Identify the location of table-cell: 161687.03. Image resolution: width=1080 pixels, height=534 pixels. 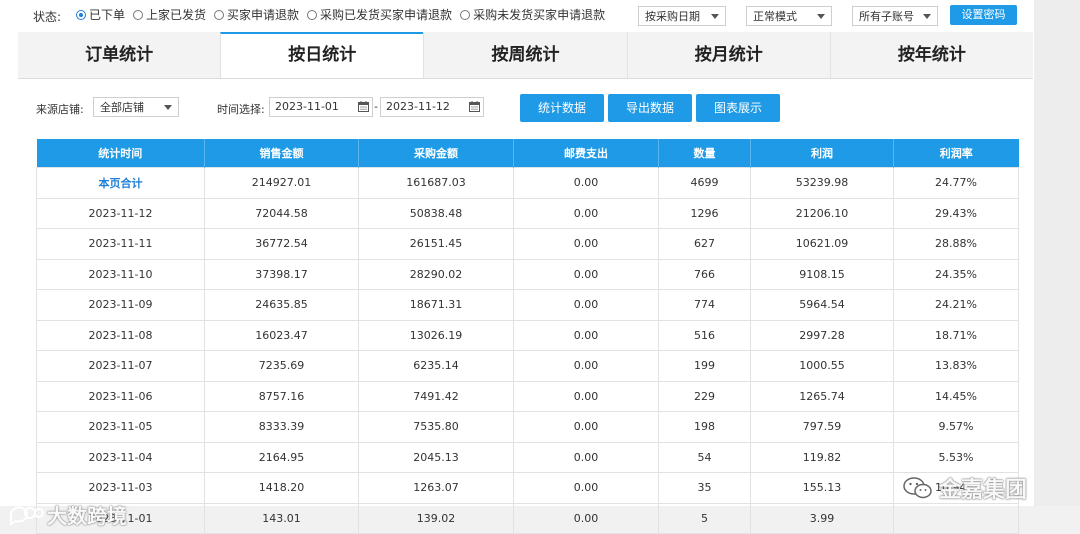
(436, 183).